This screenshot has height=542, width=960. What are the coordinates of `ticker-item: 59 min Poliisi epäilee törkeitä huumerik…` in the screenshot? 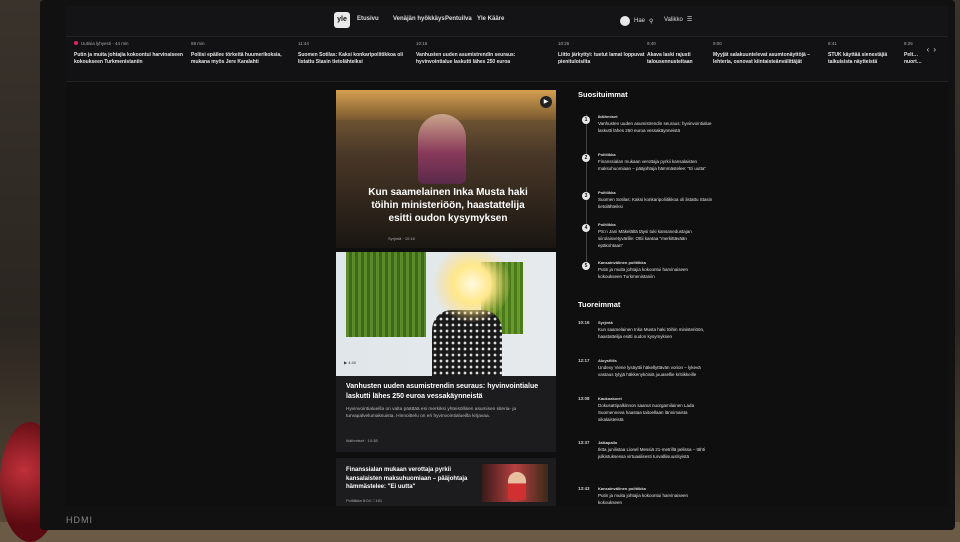 It's located at (246, 53).